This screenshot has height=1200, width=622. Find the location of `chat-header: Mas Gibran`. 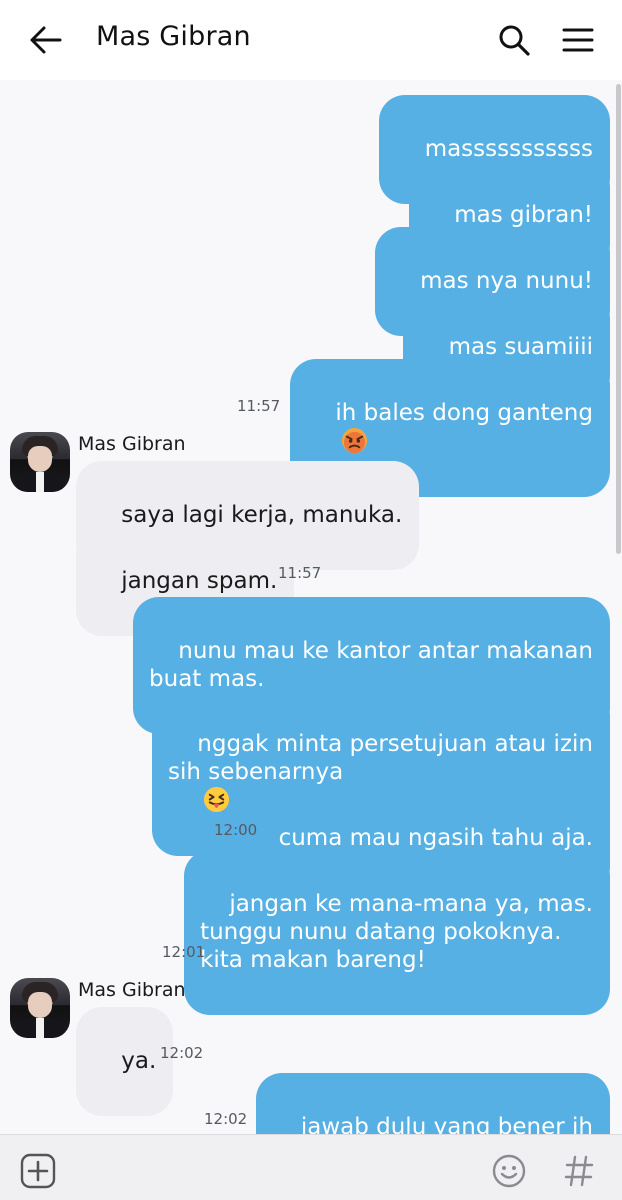

chat-header: Mas Gibran is located at coordinates (311, 40).